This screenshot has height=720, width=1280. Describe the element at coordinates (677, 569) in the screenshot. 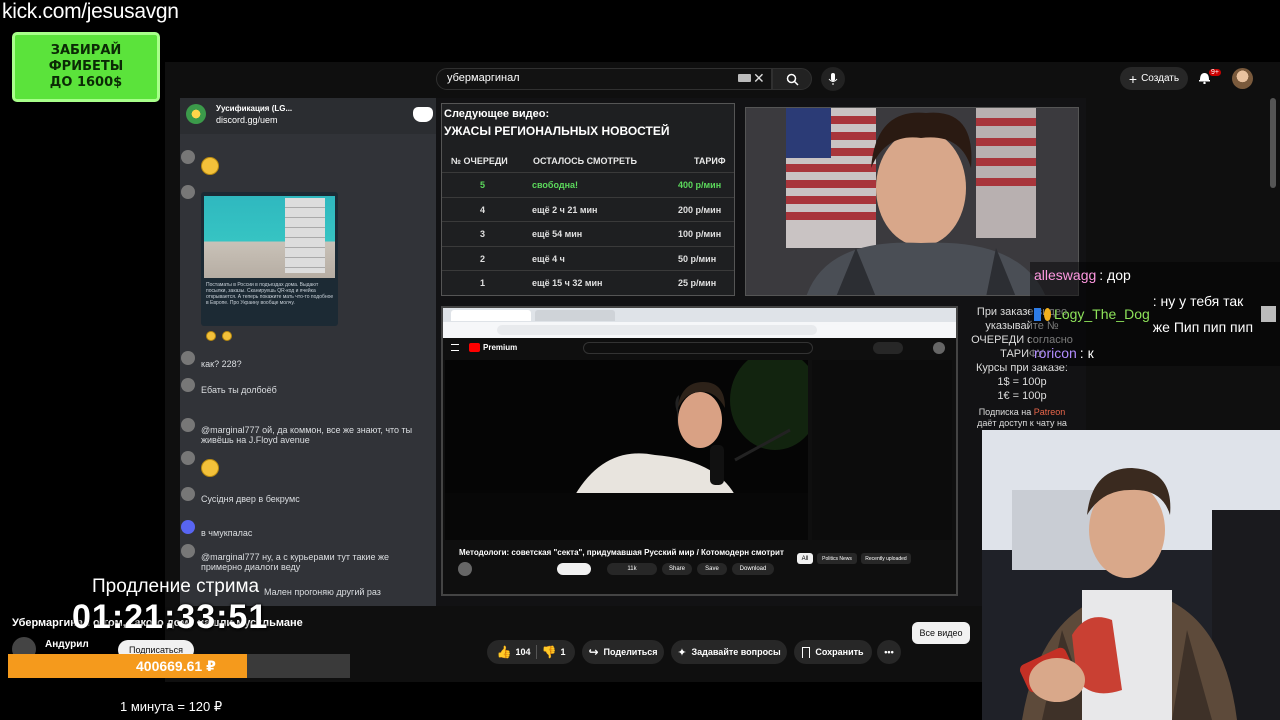

I see `embedded-share-button: Share` at that location.